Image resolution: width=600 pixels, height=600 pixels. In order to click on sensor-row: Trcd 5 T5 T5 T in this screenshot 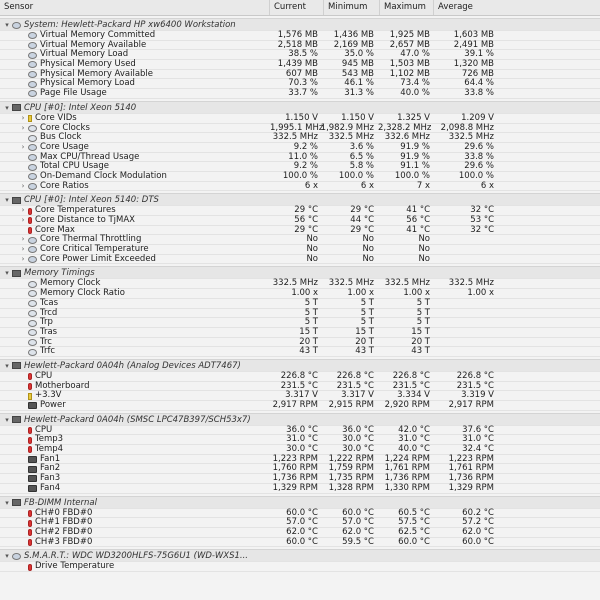, I will do `click(300, 313)`.